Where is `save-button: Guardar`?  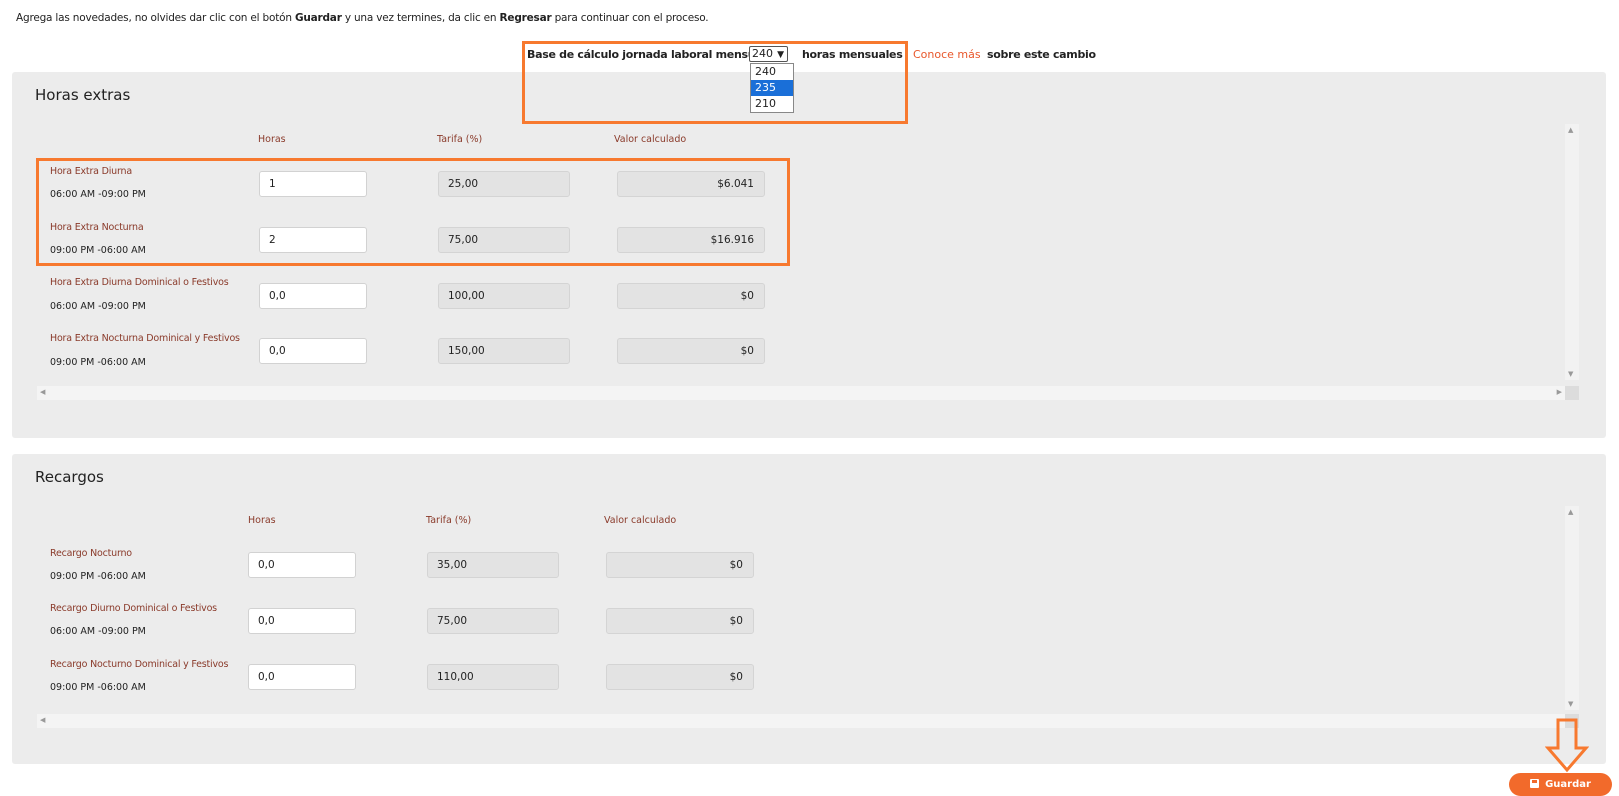 save-button: Guardar is located at coordinates (1560, 784).